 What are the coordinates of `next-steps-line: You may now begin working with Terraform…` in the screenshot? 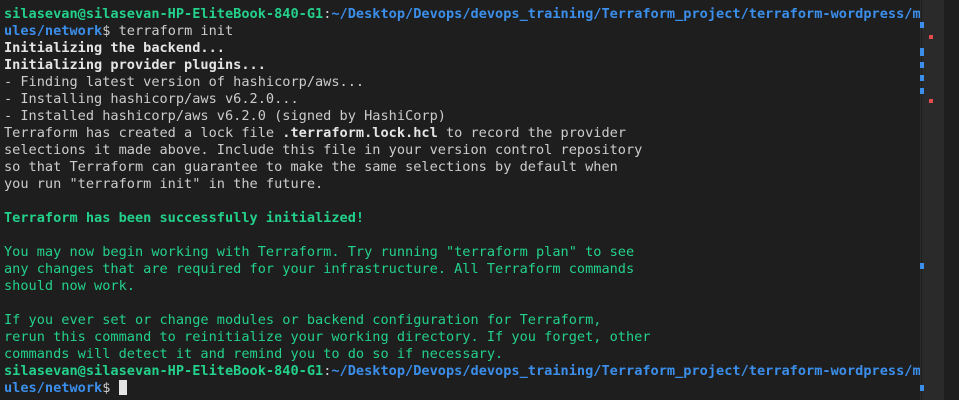 It's located at (319, 252).